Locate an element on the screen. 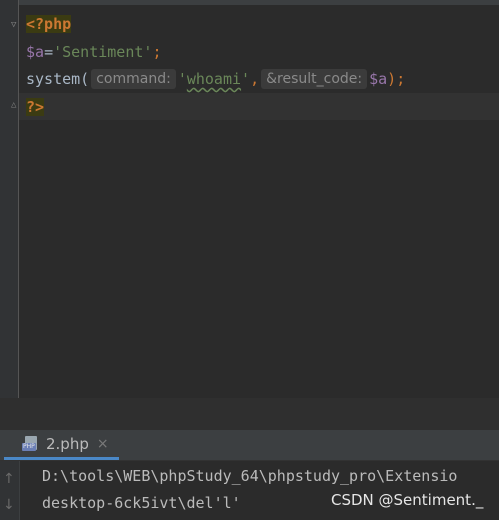 The width and height of the screenshot is (499, 520). editor-bottom-area is located at coordinates (249, 414).